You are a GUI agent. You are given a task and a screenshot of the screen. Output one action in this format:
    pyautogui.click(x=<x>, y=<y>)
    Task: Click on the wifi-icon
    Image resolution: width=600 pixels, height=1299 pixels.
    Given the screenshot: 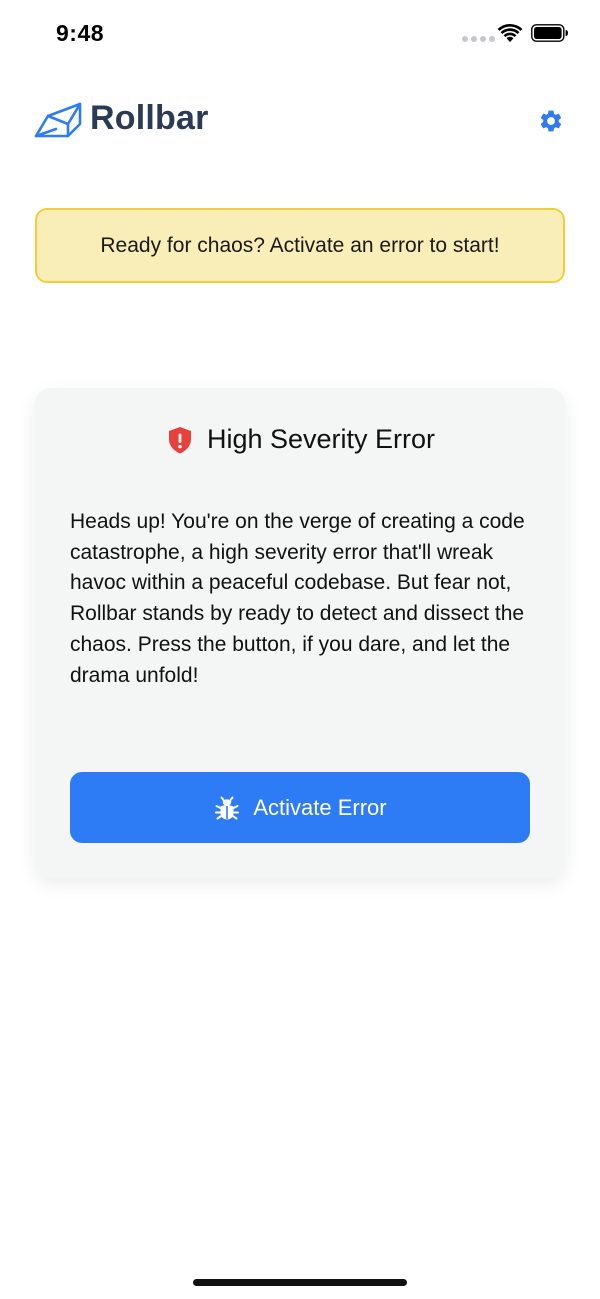 What is the action you would take?
    pyautogui.click(x=510, y=32)
    